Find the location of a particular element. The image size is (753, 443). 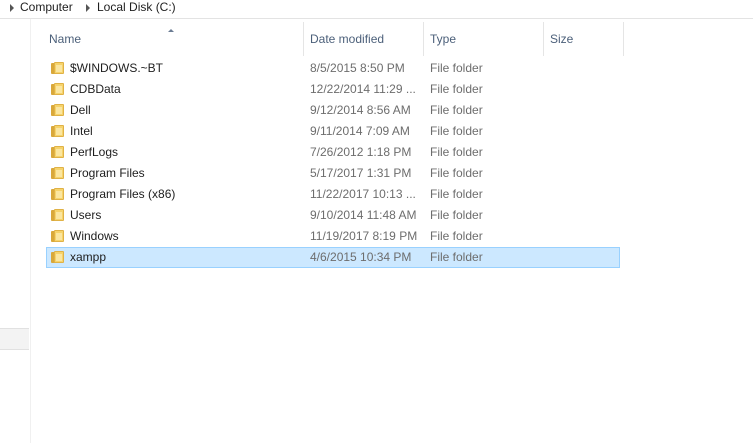

file-row: Windows 11/19/2017 8:19 PM File folder is located at coordinates (333, 236).